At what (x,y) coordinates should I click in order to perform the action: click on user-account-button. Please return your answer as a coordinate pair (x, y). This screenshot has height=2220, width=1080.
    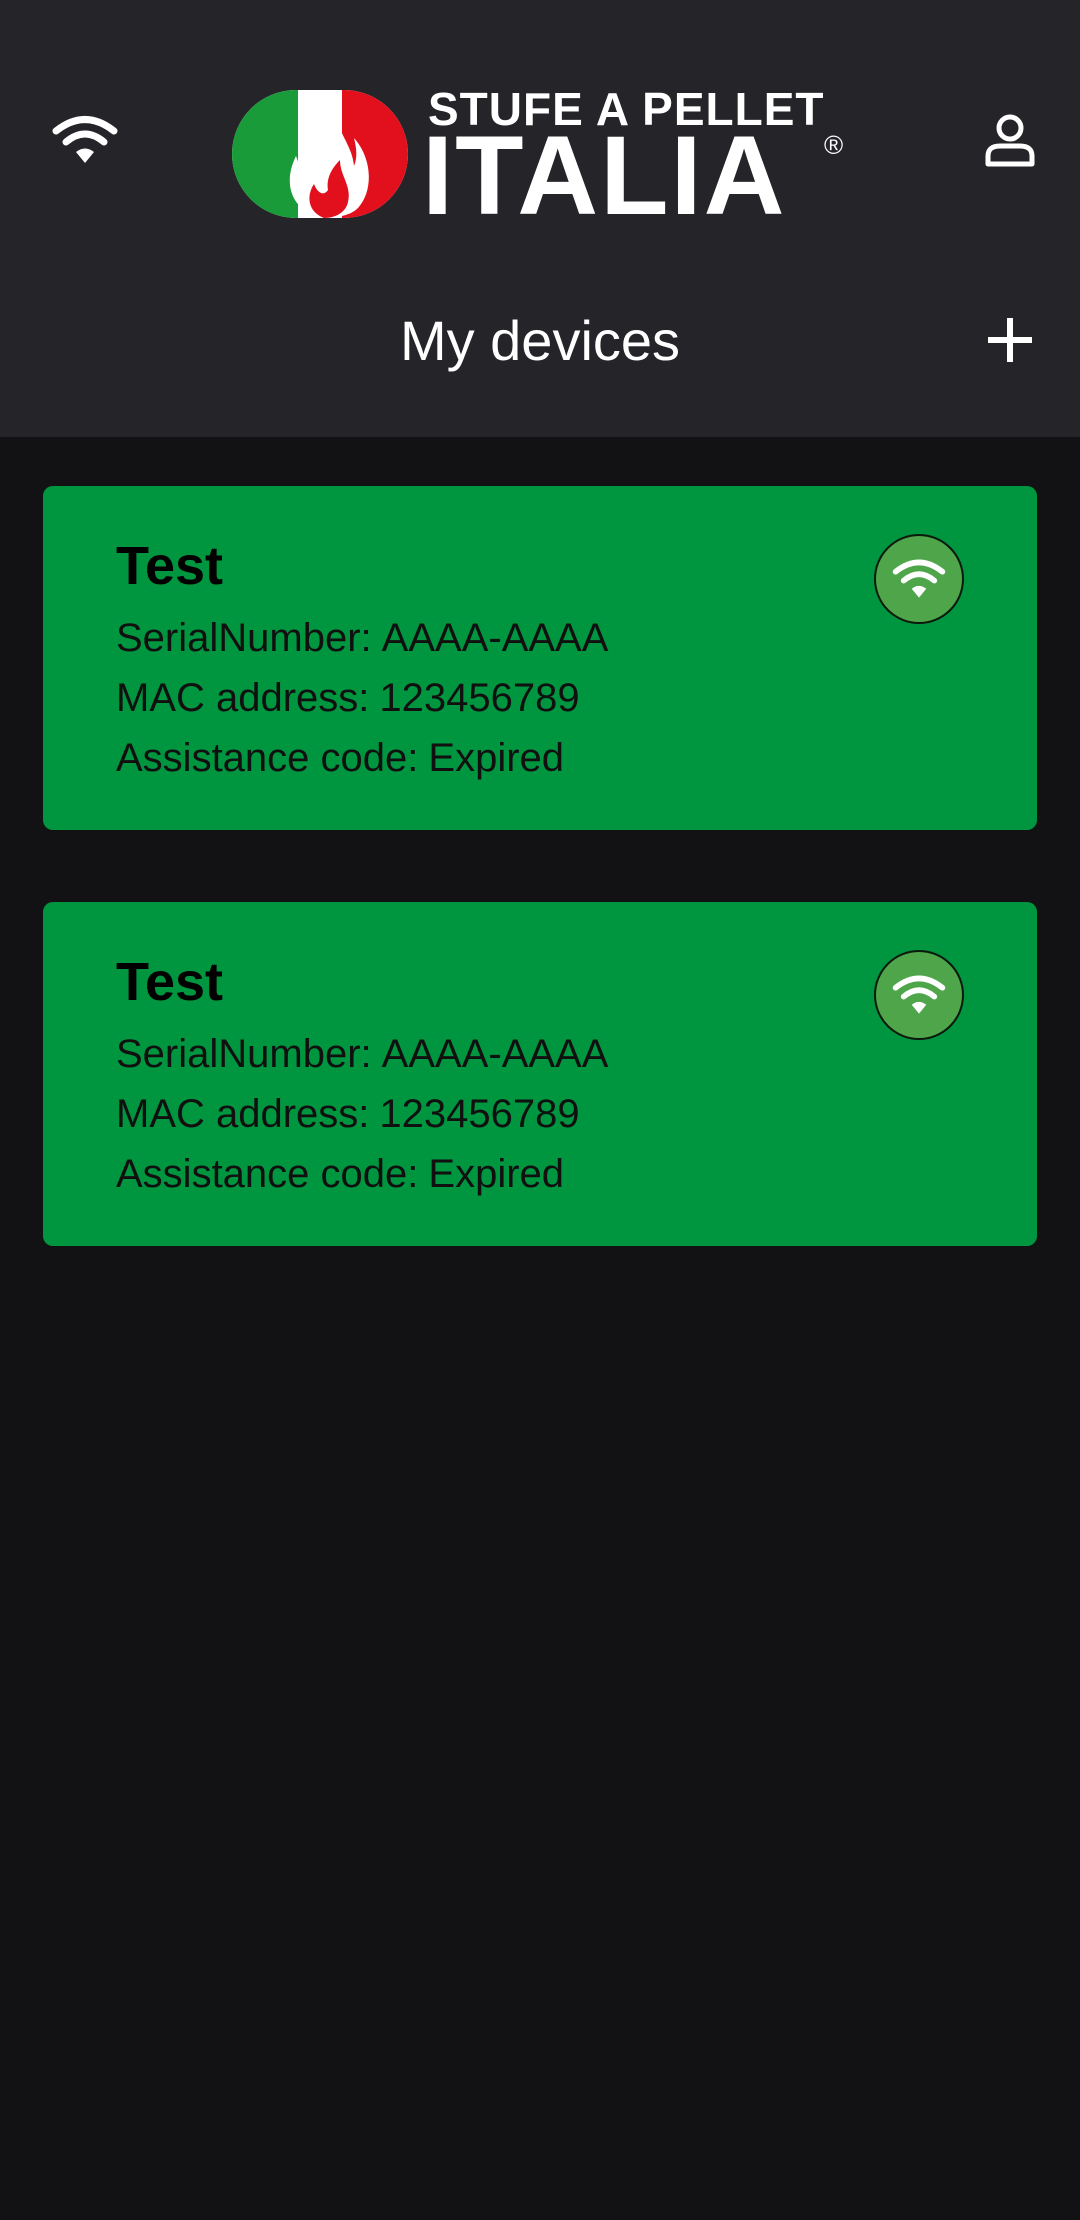
    Looking at the image, I should click on (1010, 140).